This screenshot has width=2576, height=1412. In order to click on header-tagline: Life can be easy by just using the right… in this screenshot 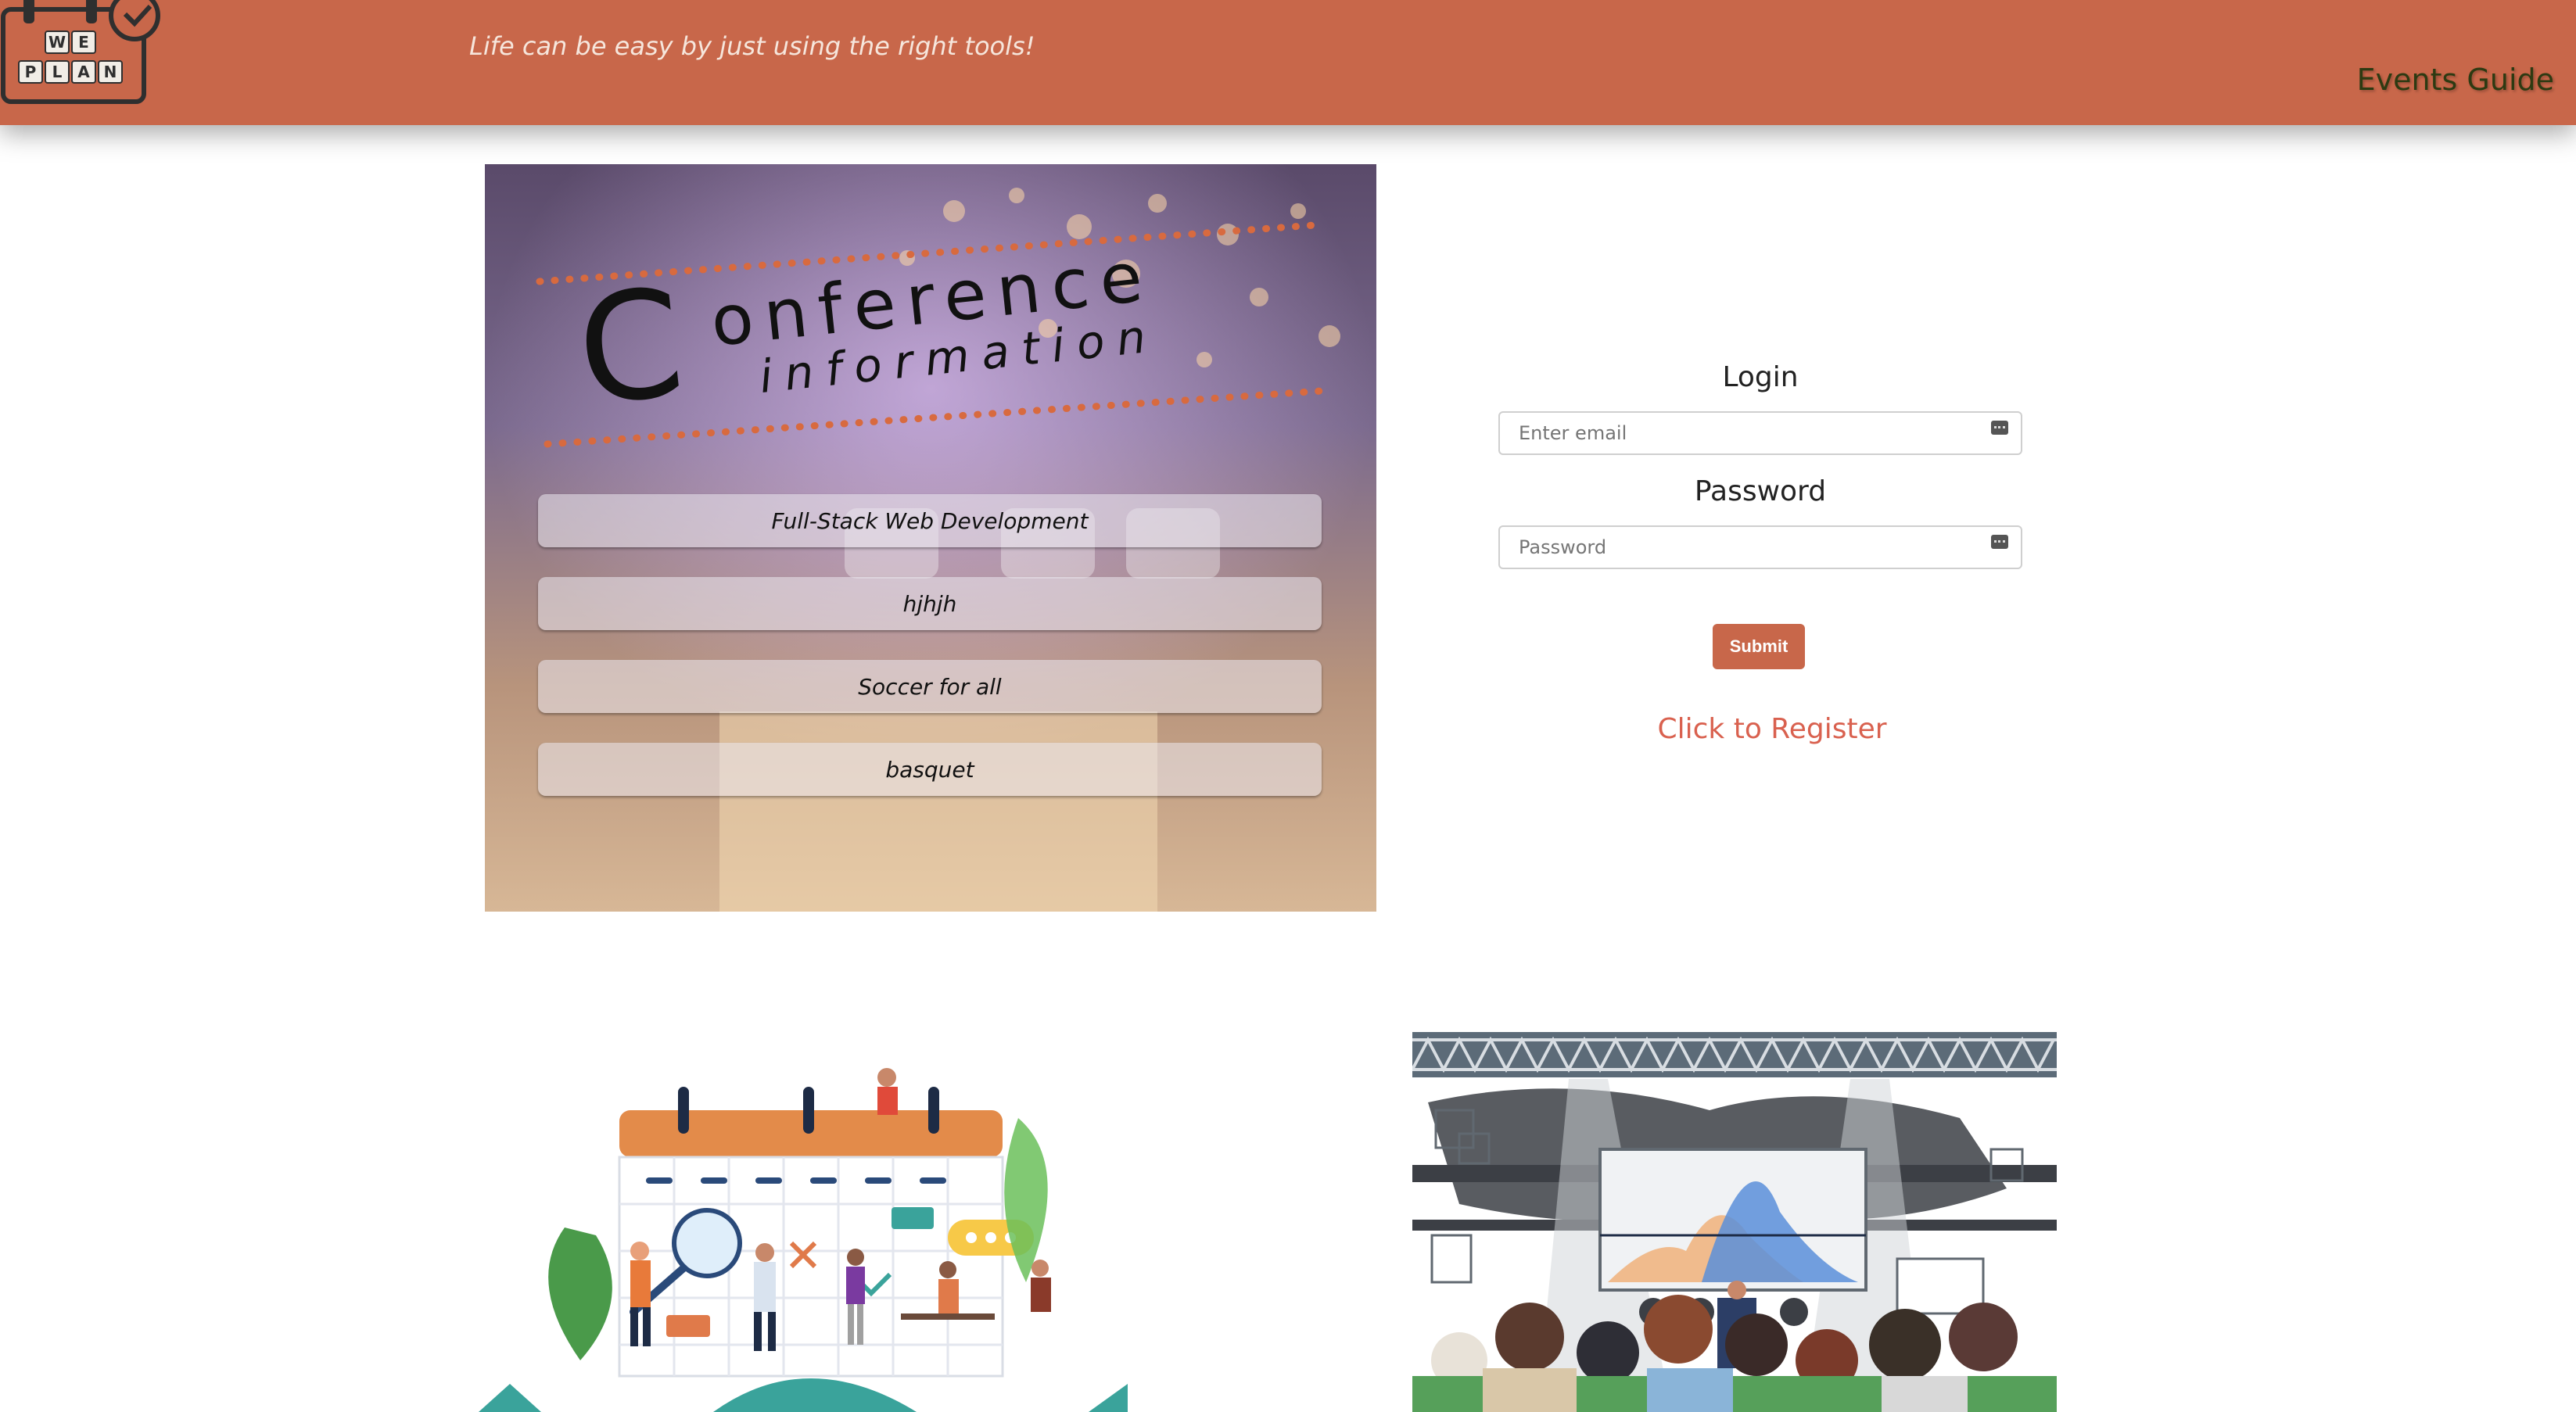, I will do `click(752, 46)`.